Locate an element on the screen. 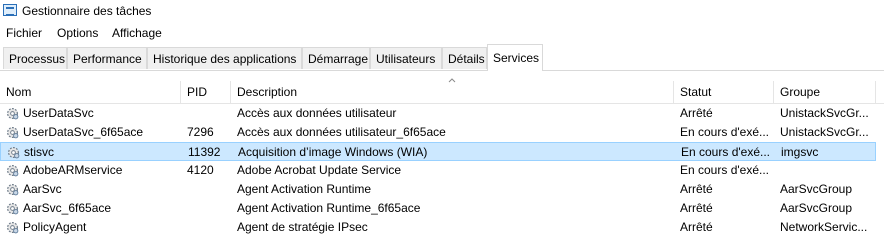 The width and height of the screenshot is (884, 241). menu-options: Options is located at coordinates (77, 33).